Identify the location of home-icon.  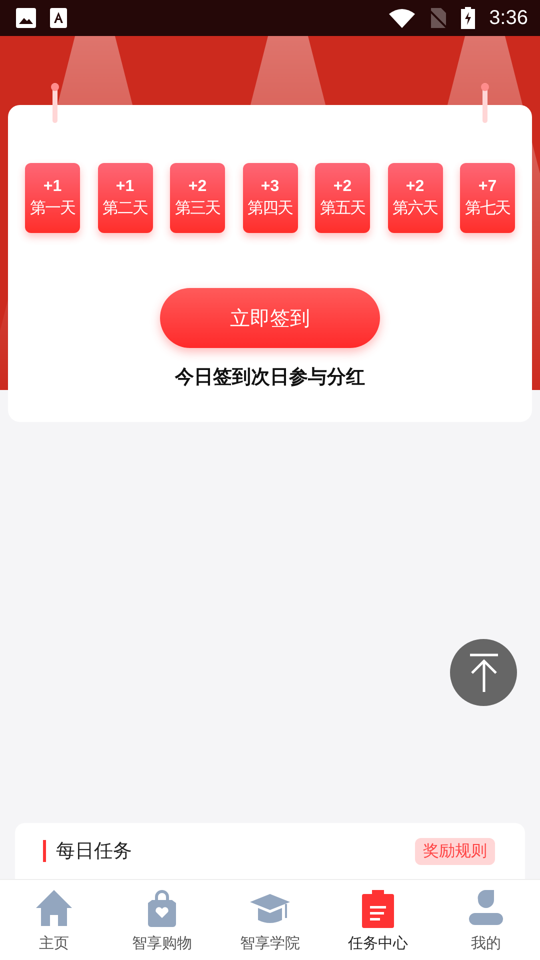
(54, 908).